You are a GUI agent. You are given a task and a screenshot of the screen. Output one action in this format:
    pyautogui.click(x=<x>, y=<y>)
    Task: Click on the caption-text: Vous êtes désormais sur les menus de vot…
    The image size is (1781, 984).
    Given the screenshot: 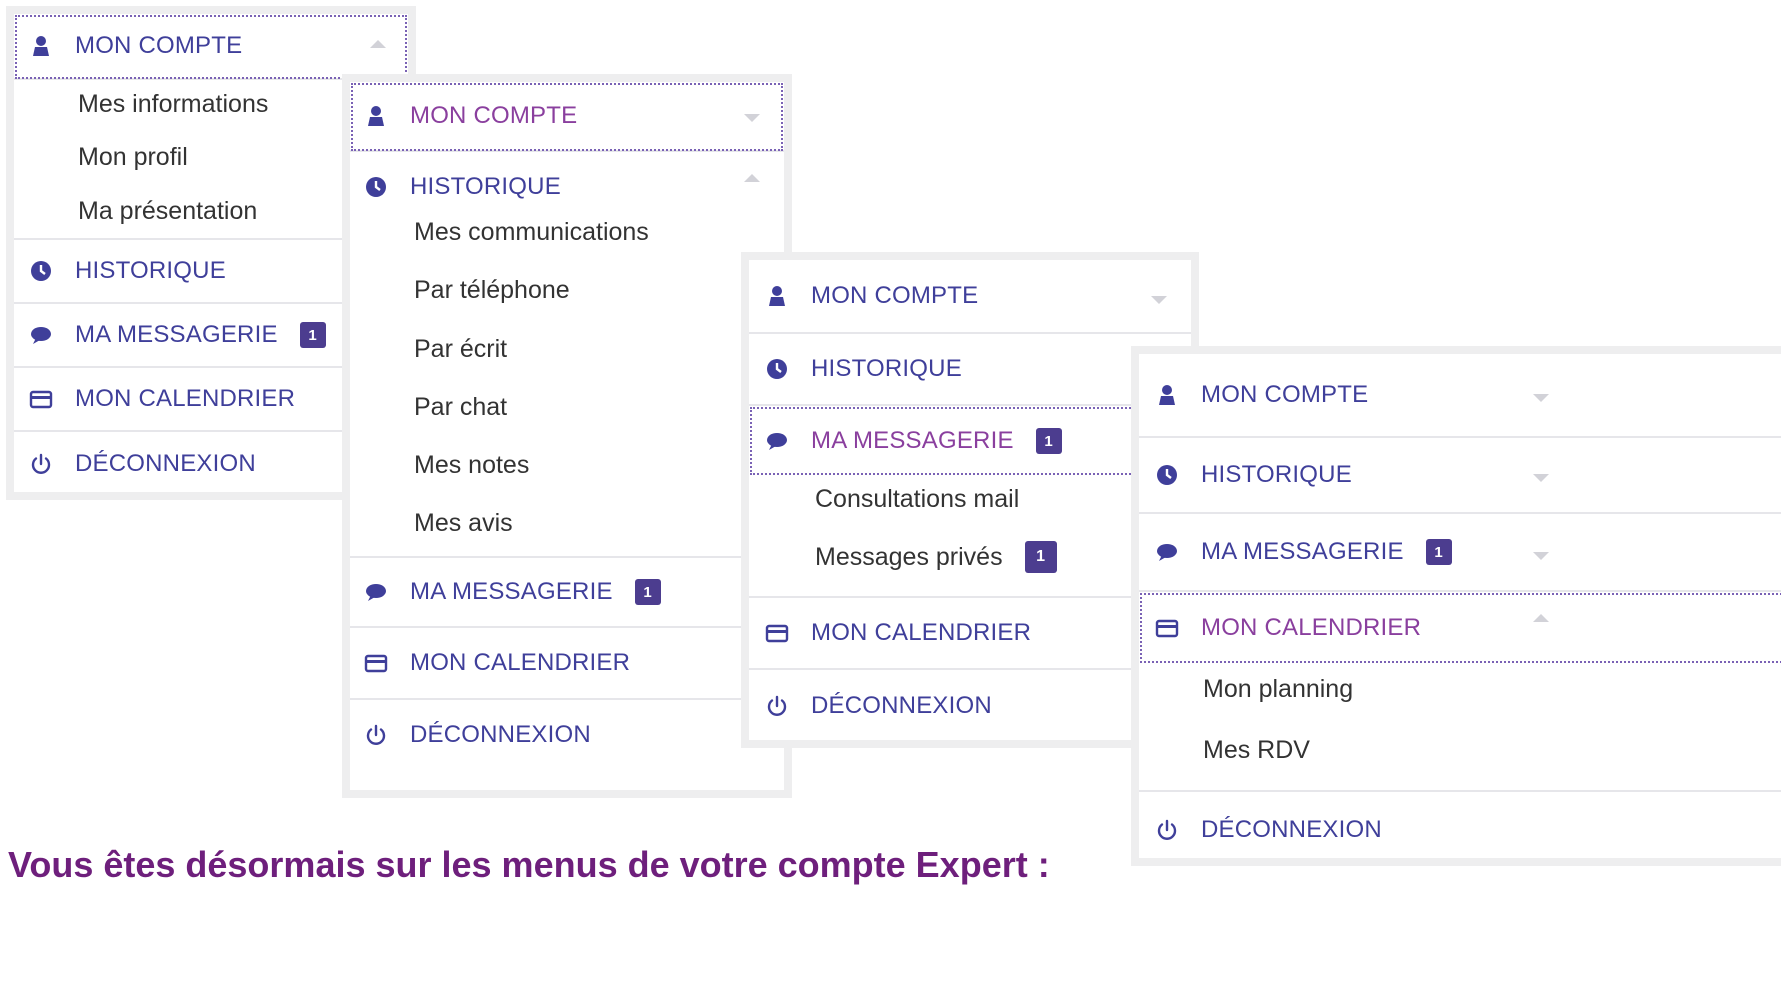 What is the action you would take?
    pyautogui.click(x=529, y=864)
    